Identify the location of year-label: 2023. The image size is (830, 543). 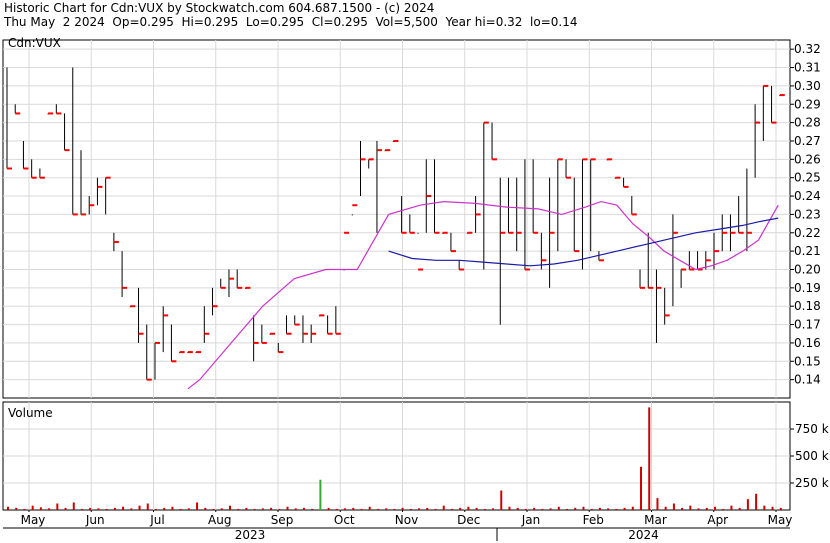
(250, 535).